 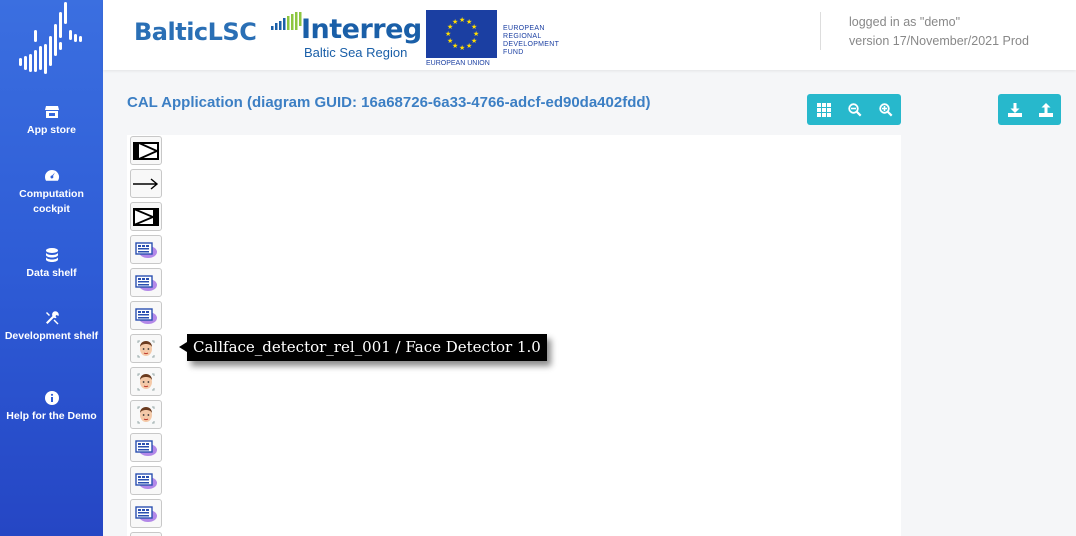 What do you see at coordinates (195, 32) in the screenshot?
I see `balticlsc-brand: BalticLSC` at bounding box center [195, 32].